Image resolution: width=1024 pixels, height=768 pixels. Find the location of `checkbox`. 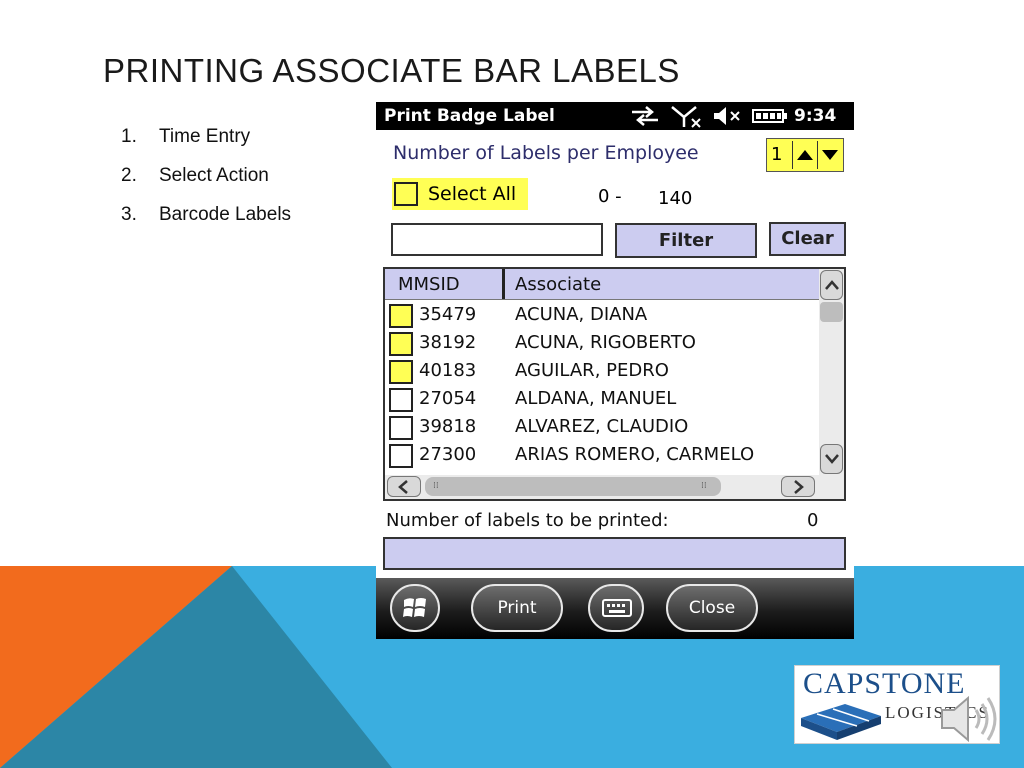

checkbox is located at coordinates (406, 194).